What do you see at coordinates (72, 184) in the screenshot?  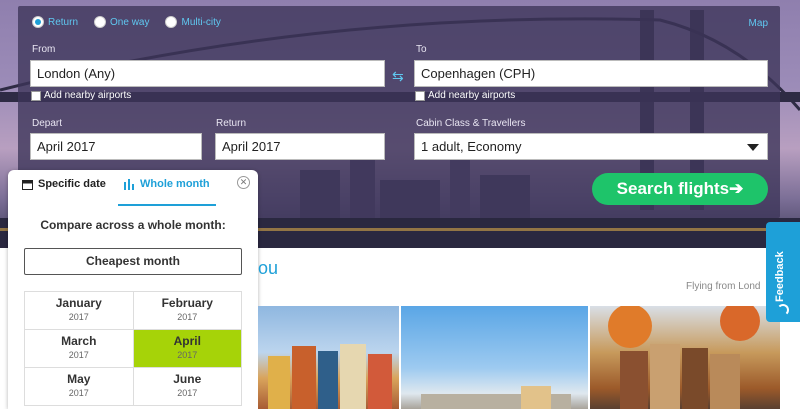 I see `tab-specific-label: Specific date` at bounding box center [72, 184].